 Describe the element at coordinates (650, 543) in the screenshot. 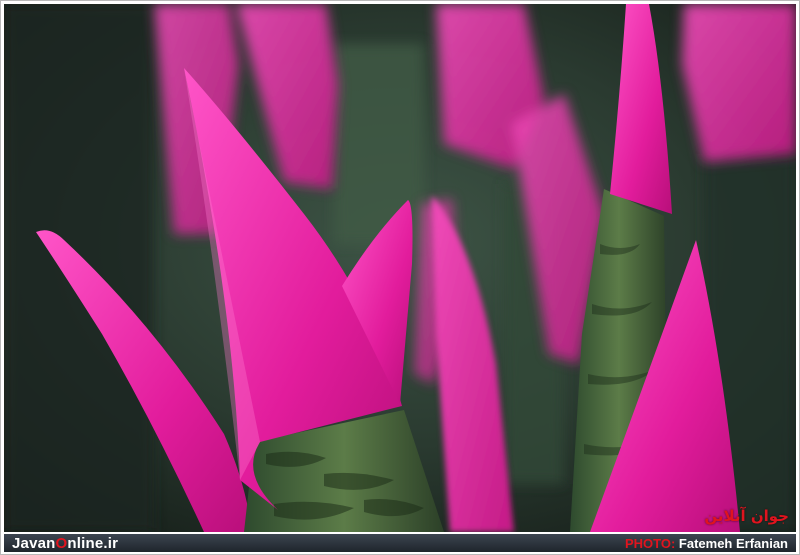

I see `photo-credit-label: PHOTO:` at that location.